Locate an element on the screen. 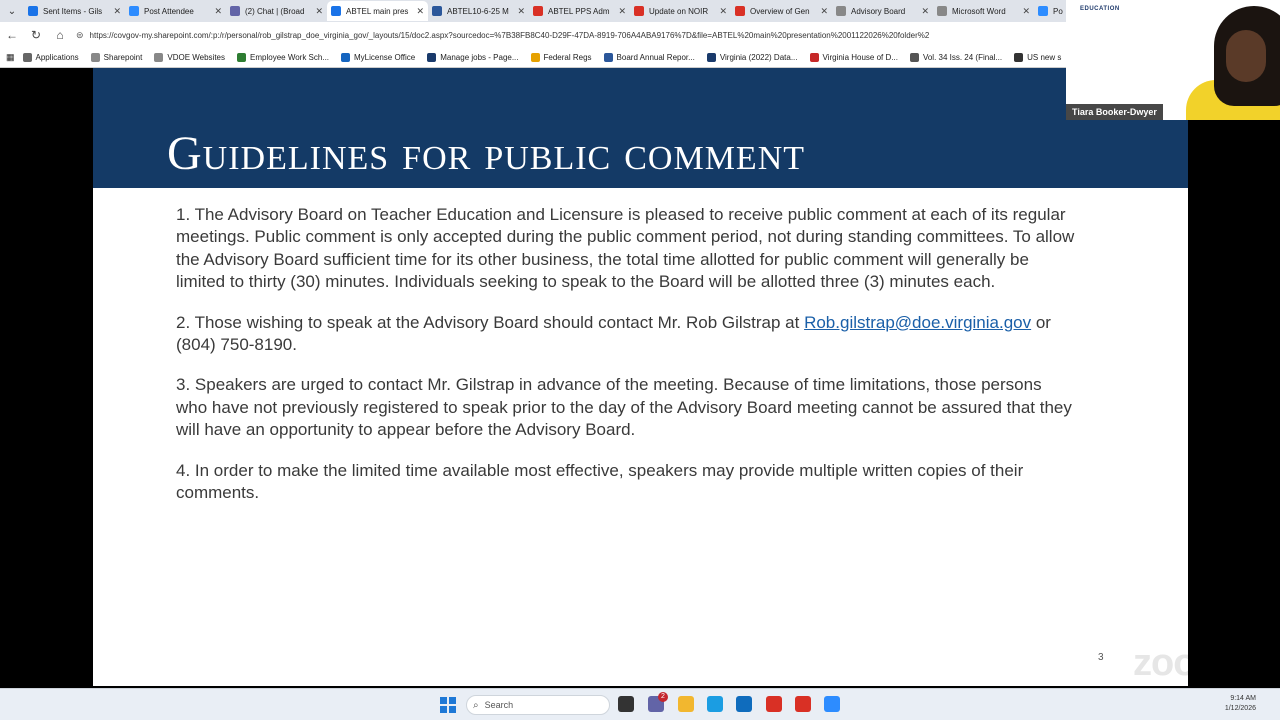 This screenshot has height=720, width=1280. bookmark-label: US new s is located at coordinates (1044, 57).